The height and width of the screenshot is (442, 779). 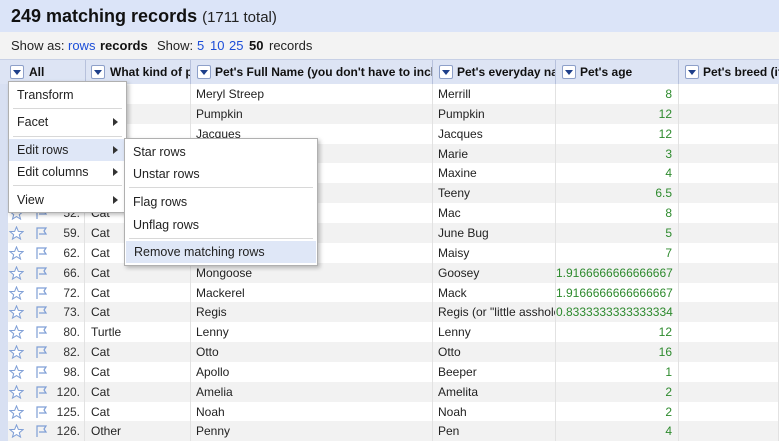 What do you see at coordinates (81, 45) in the screenshot?
I see `rows-mode-link: rows` at bounding box center [81, 45].